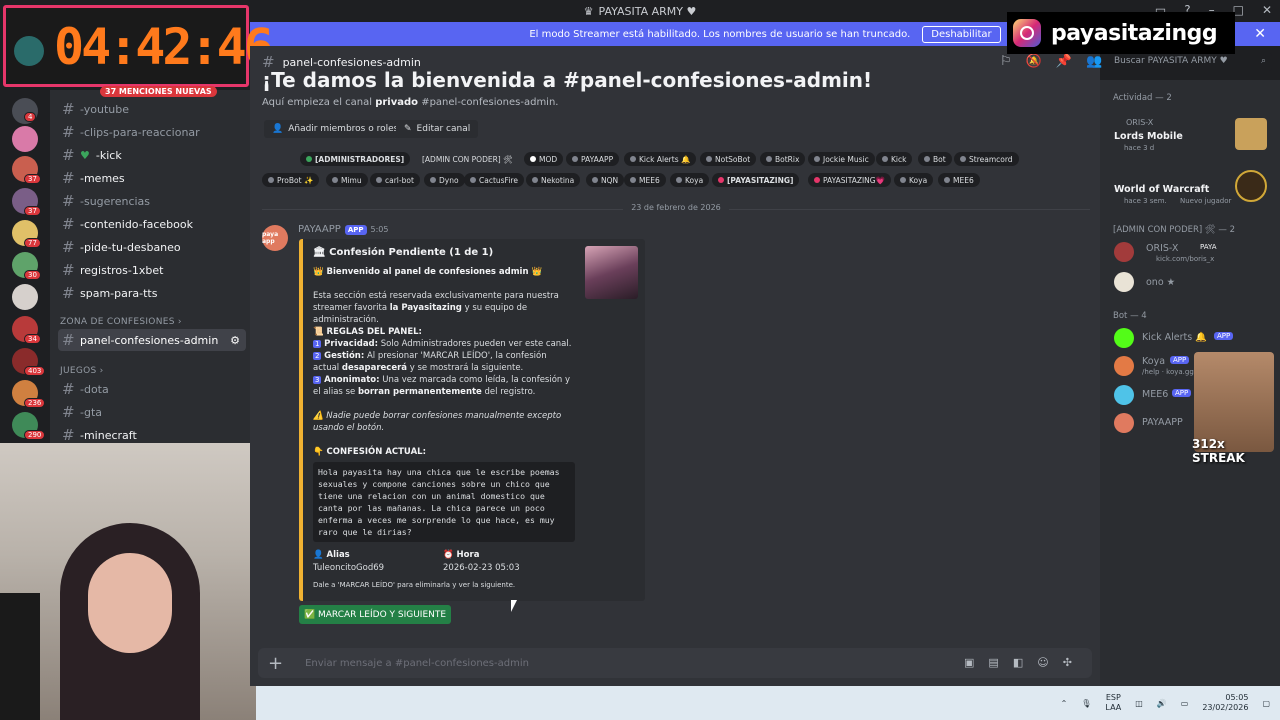 This screenshot has height=720, width=1280. Describe the element at coordinates (961, 34) in the screenshot. I see `disable-streamer-button: Deshabilitar` at that location.